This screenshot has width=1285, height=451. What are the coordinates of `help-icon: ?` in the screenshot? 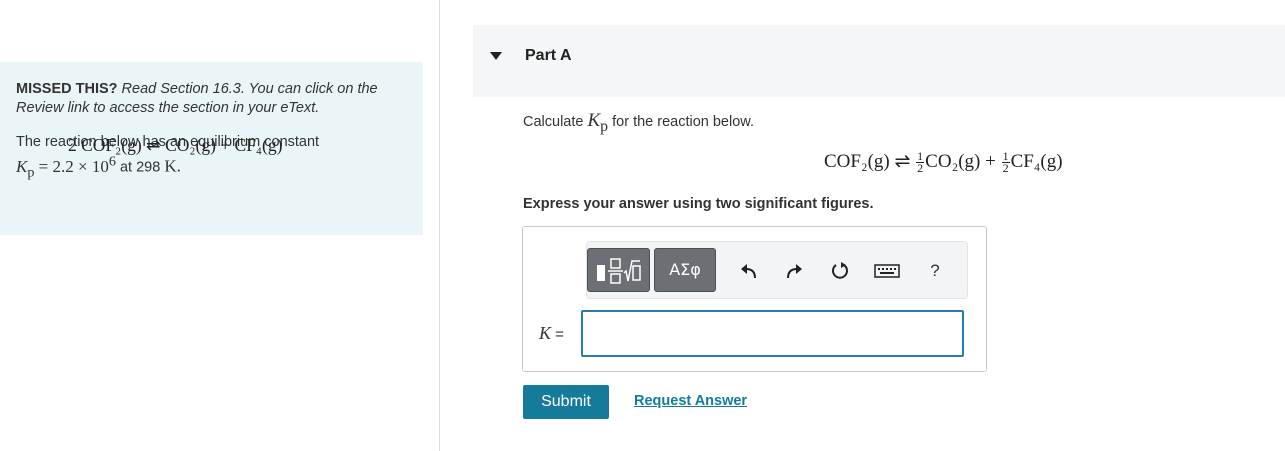 It's located at (935, 270).